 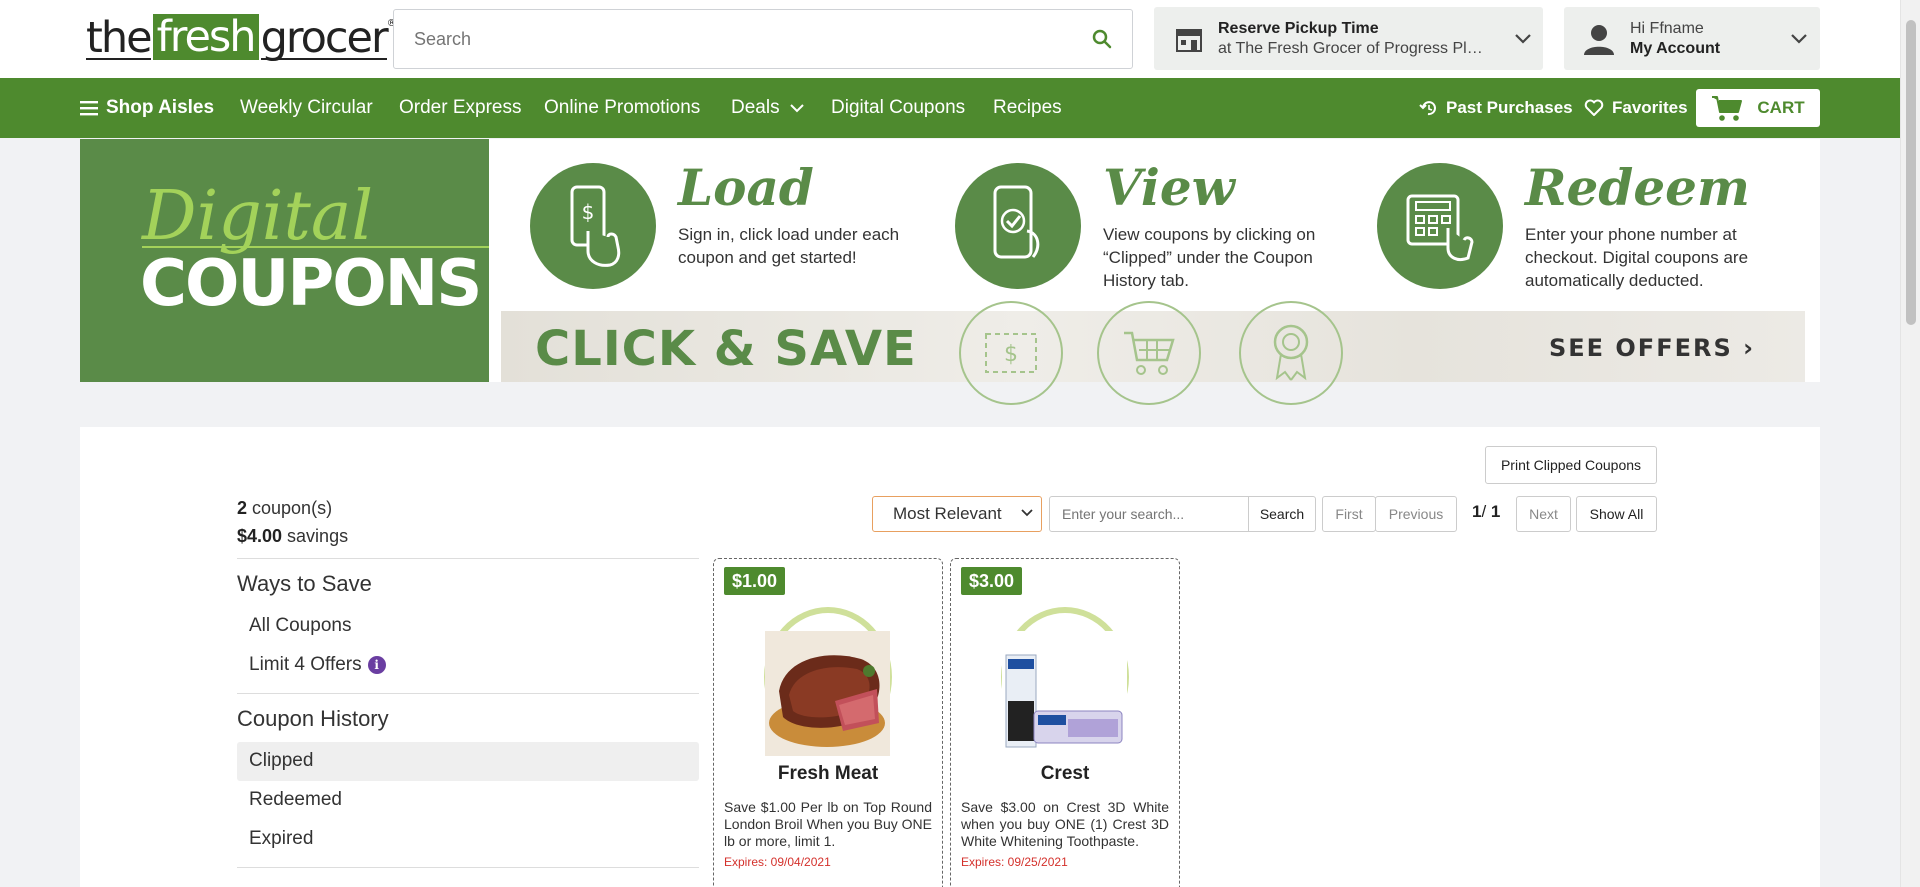 I want to click on step-view-title: View, so click(x=1169, y=187).